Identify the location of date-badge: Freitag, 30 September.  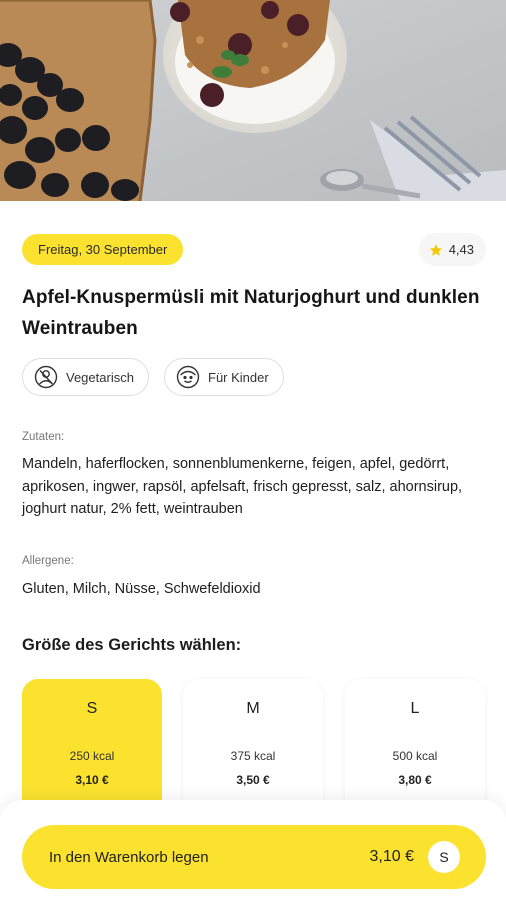
(103, 249).